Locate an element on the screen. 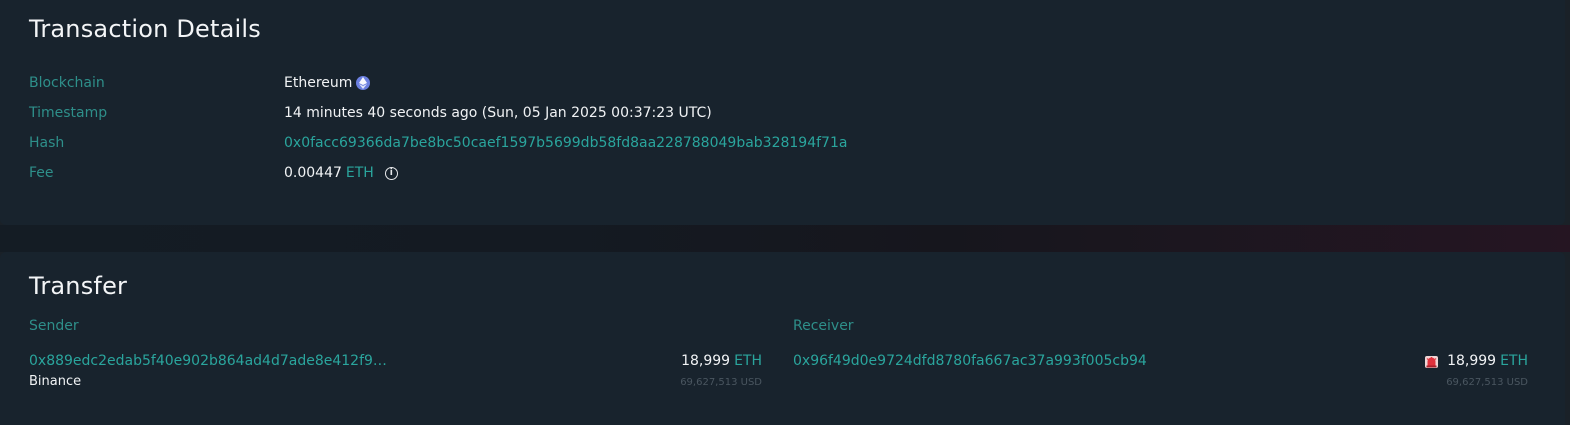 This screenshot has width=1570, height=425. receiver-amount: 18,999 ETH is located at coordinates (1476, 361).